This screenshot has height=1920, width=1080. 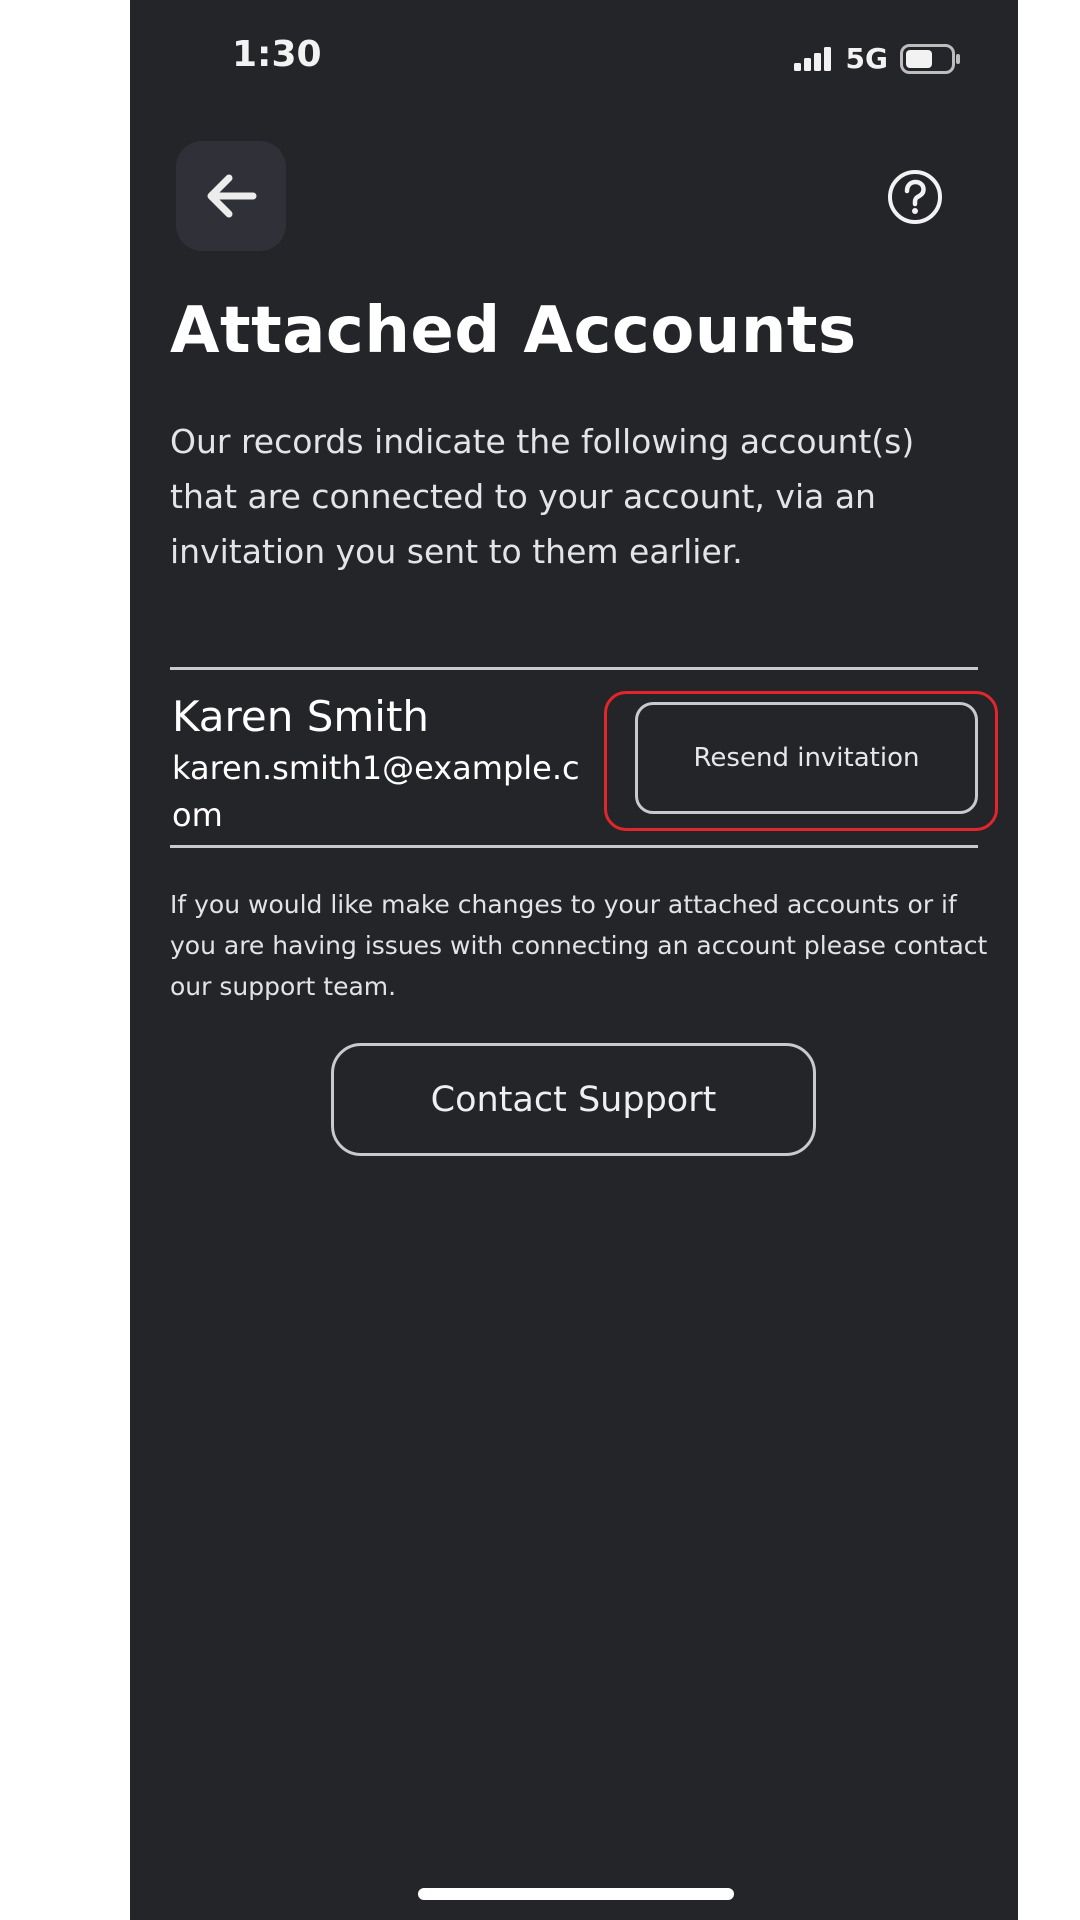 I want to click on question-circle-icon, so click(x=915, y=197).